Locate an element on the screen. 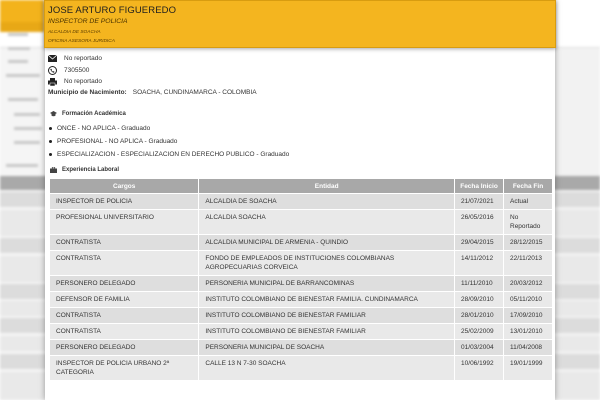  cell-entidad: ALCALDIA DE SOACHA is located at coordinates (327, 201).